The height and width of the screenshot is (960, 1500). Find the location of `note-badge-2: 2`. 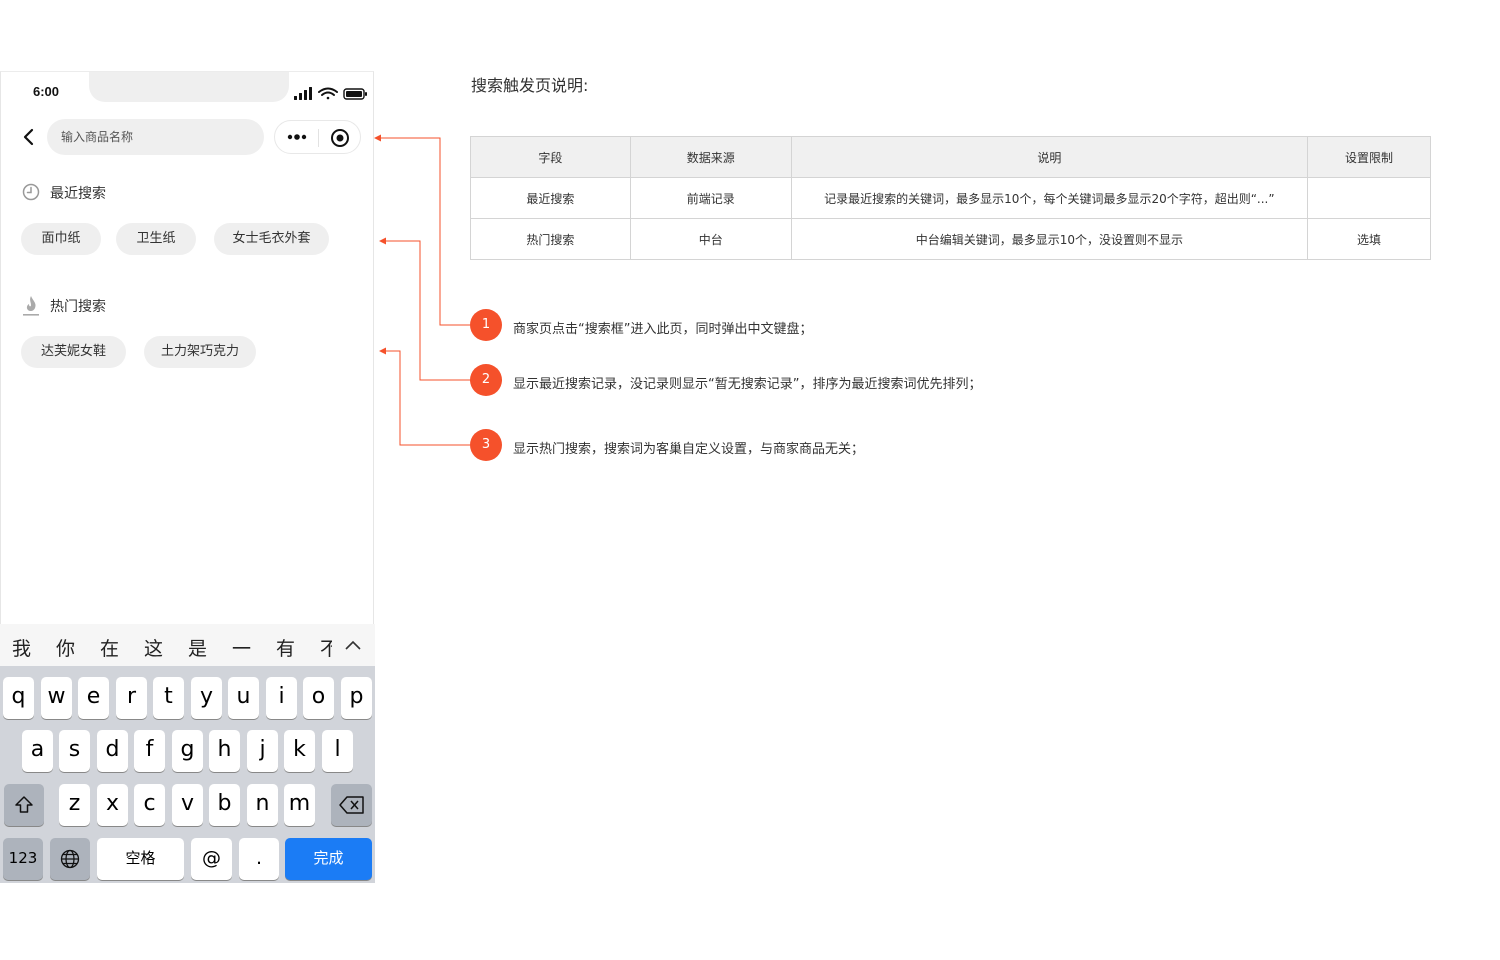

note-badge-2: 2 is located at coordinates (486, 380).